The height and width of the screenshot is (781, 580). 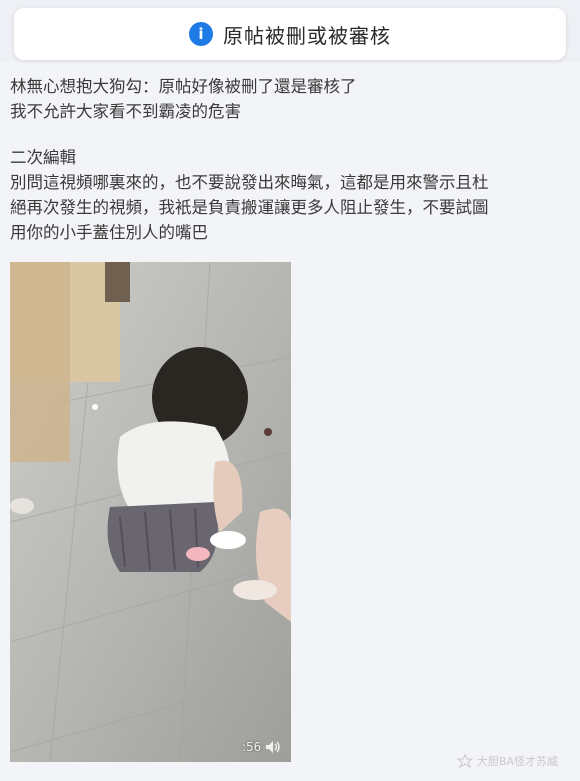 I want to click on edit-line: 絕再次發生的視頻，我衹是負責搬運讓更多人阻止發生，不要試圖, so click(x=249, y=207).